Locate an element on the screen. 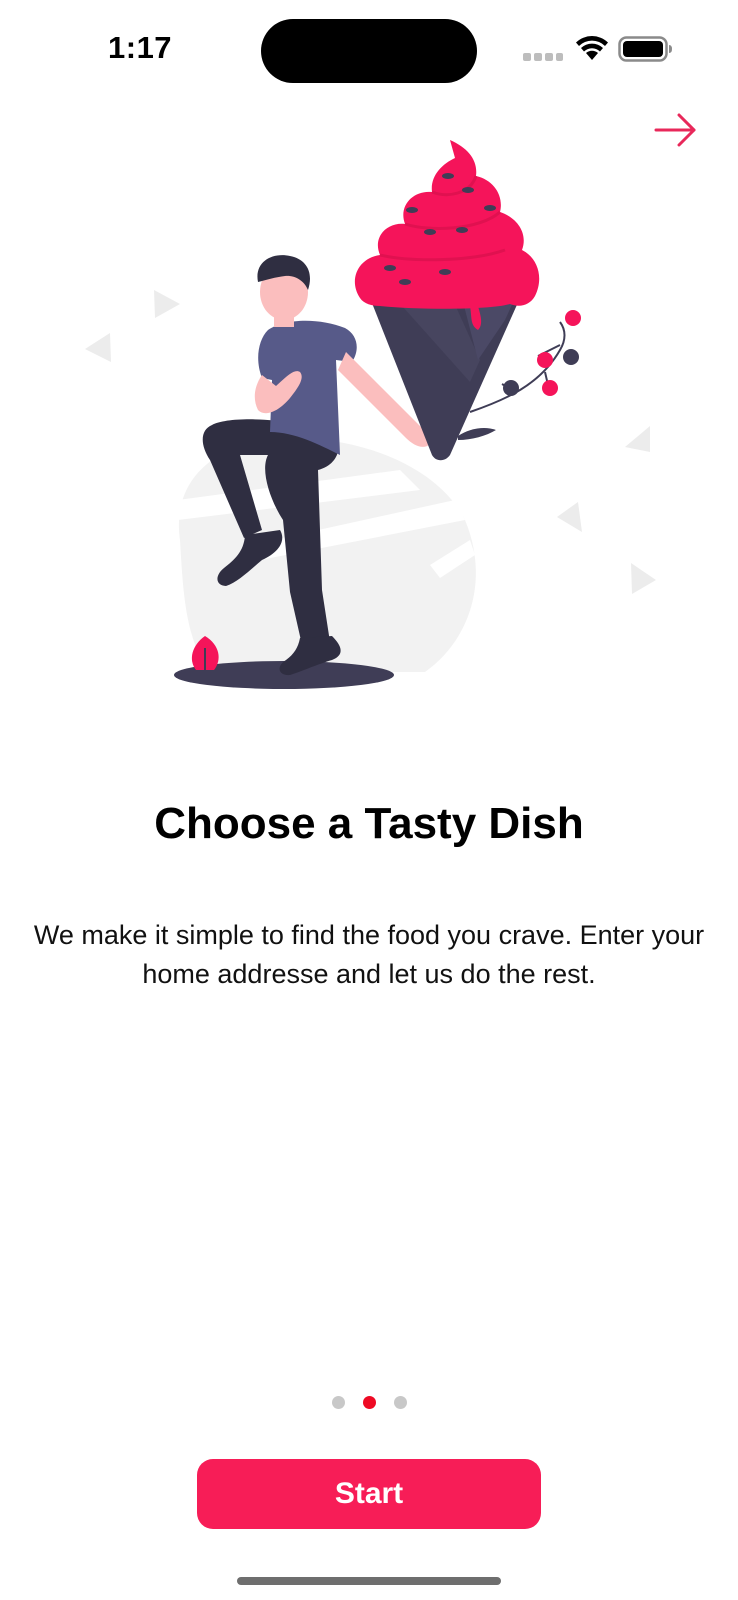 The image size is (738, 1600). home-indicator is located at coordinates (369, 1581).